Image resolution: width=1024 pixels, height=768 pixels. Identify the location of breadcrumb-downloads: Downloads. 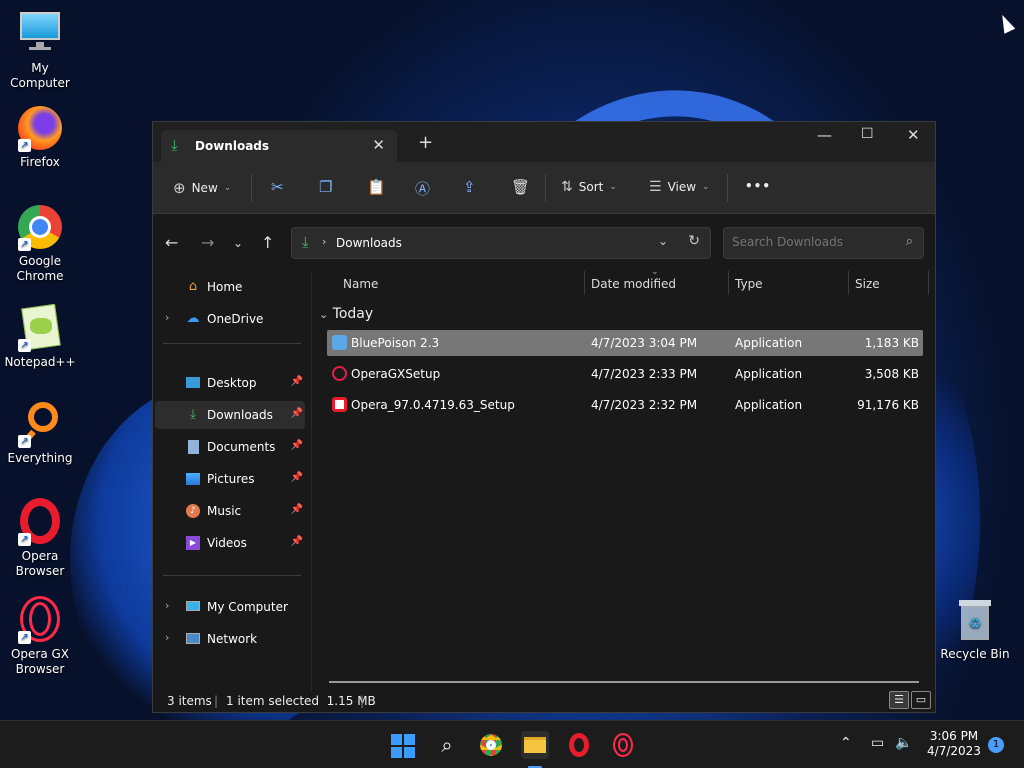
(369, 243).